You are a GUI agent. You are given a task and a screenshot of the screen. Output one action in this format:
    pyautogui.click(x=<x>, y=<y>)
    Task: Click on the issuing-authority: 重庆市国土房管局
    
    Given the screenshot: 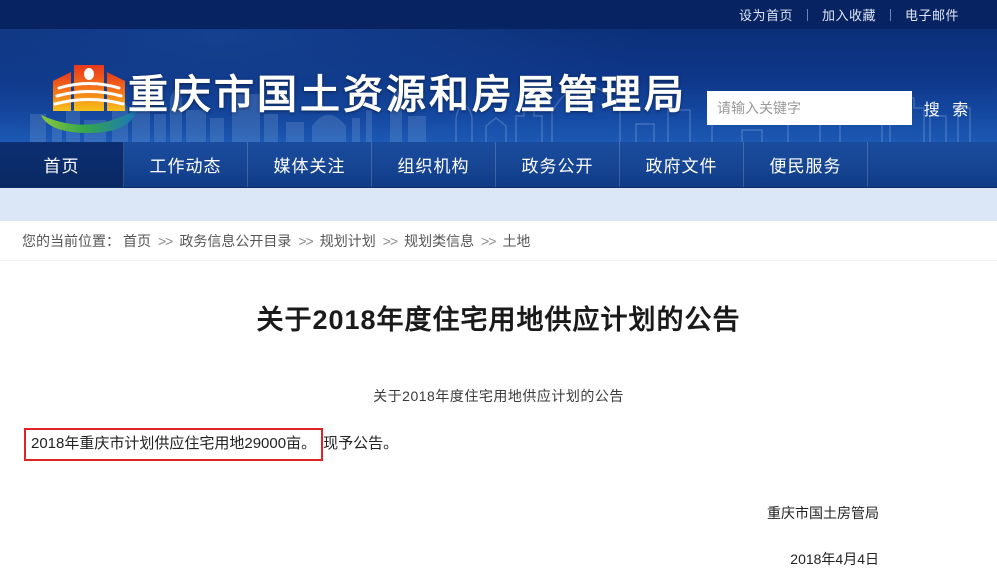 What is the action you would take?
    pyautogui.click(x=823, y=513)
    